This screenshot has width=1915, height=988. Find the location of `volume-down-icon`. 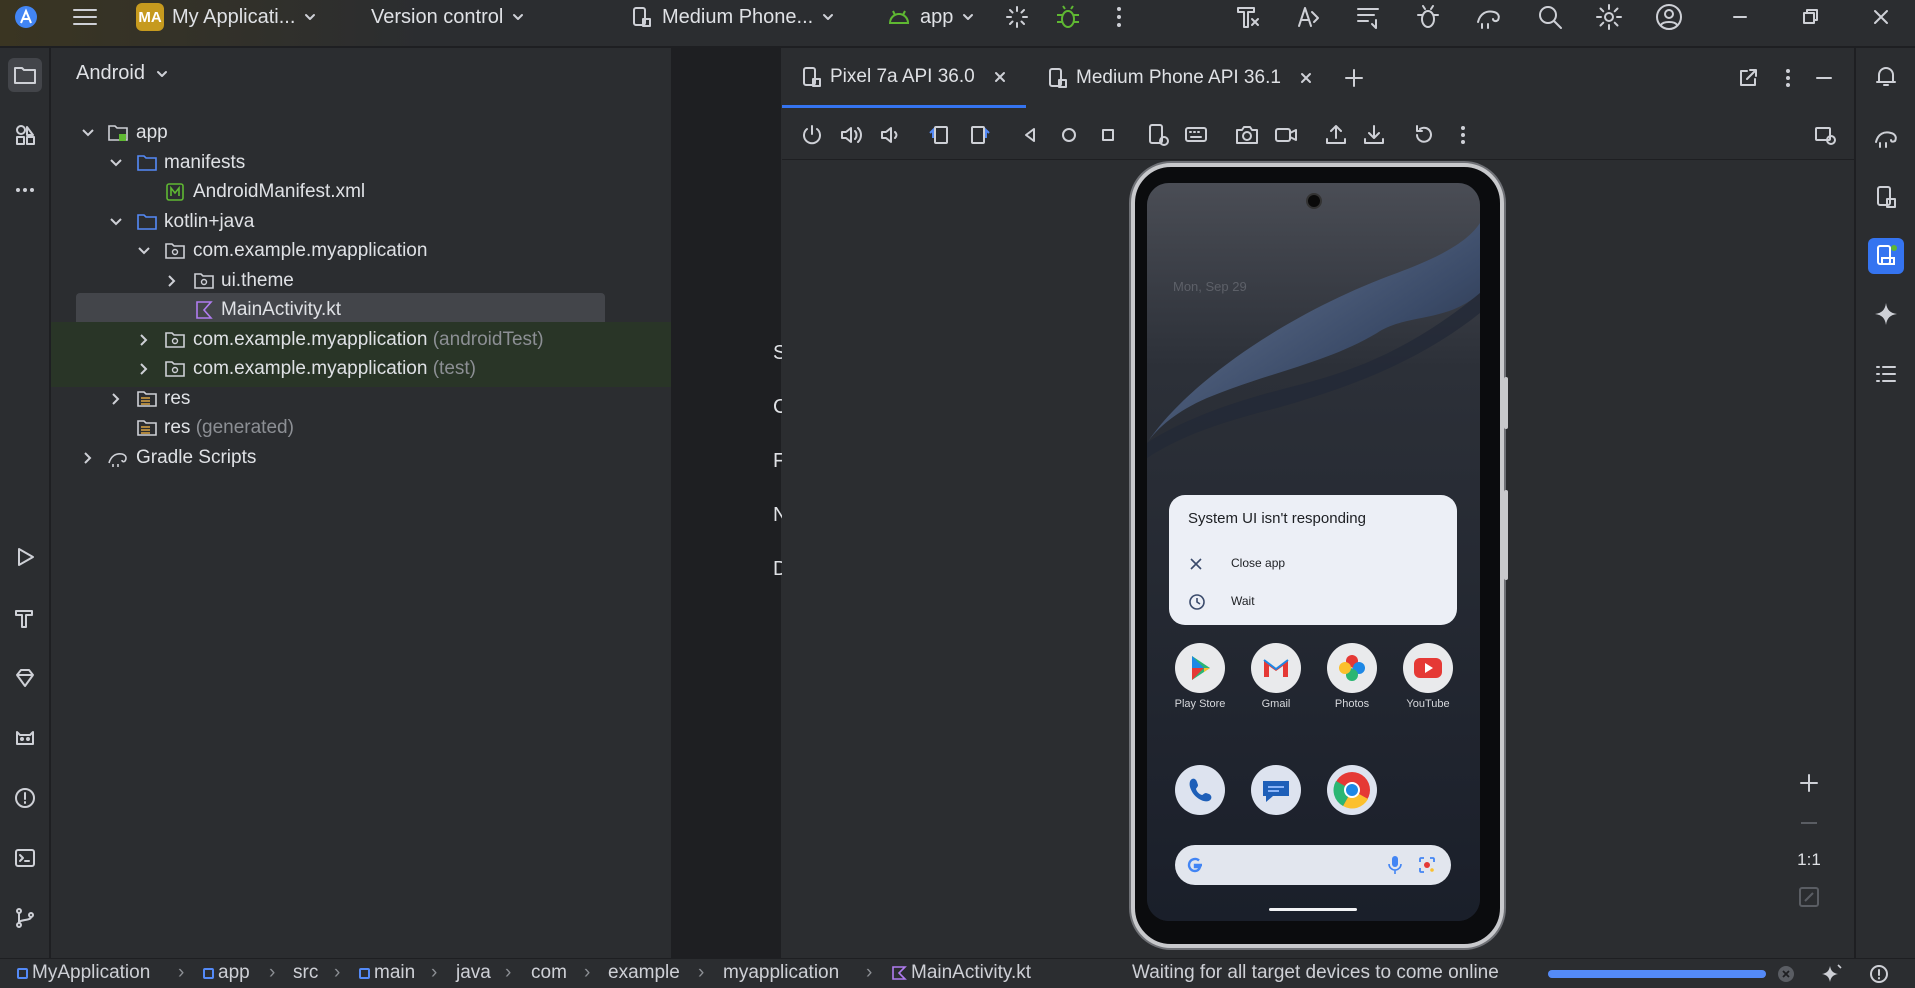

volume-down-icon is located at coordinates (889, 135).